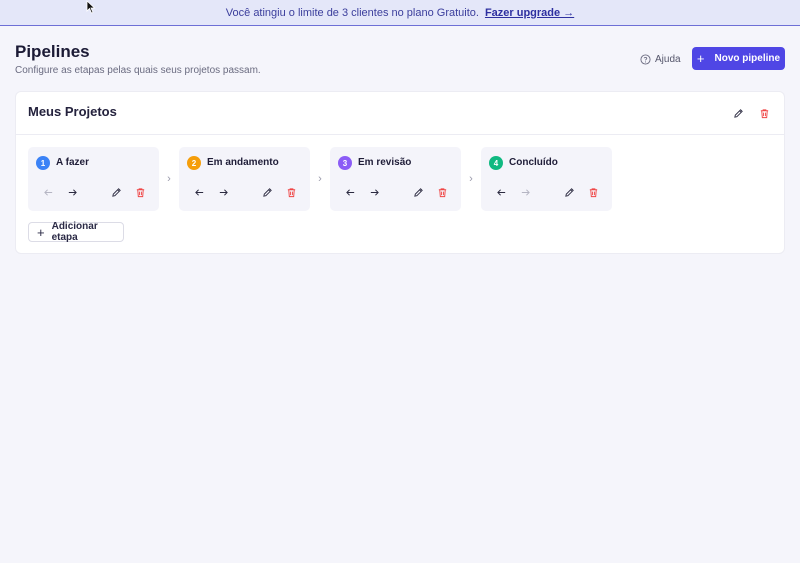 The image size is (800, 563). Describe the element at coordinates (43, 163) in the screenshot. I see `stage-number-badge: 1` at that location.